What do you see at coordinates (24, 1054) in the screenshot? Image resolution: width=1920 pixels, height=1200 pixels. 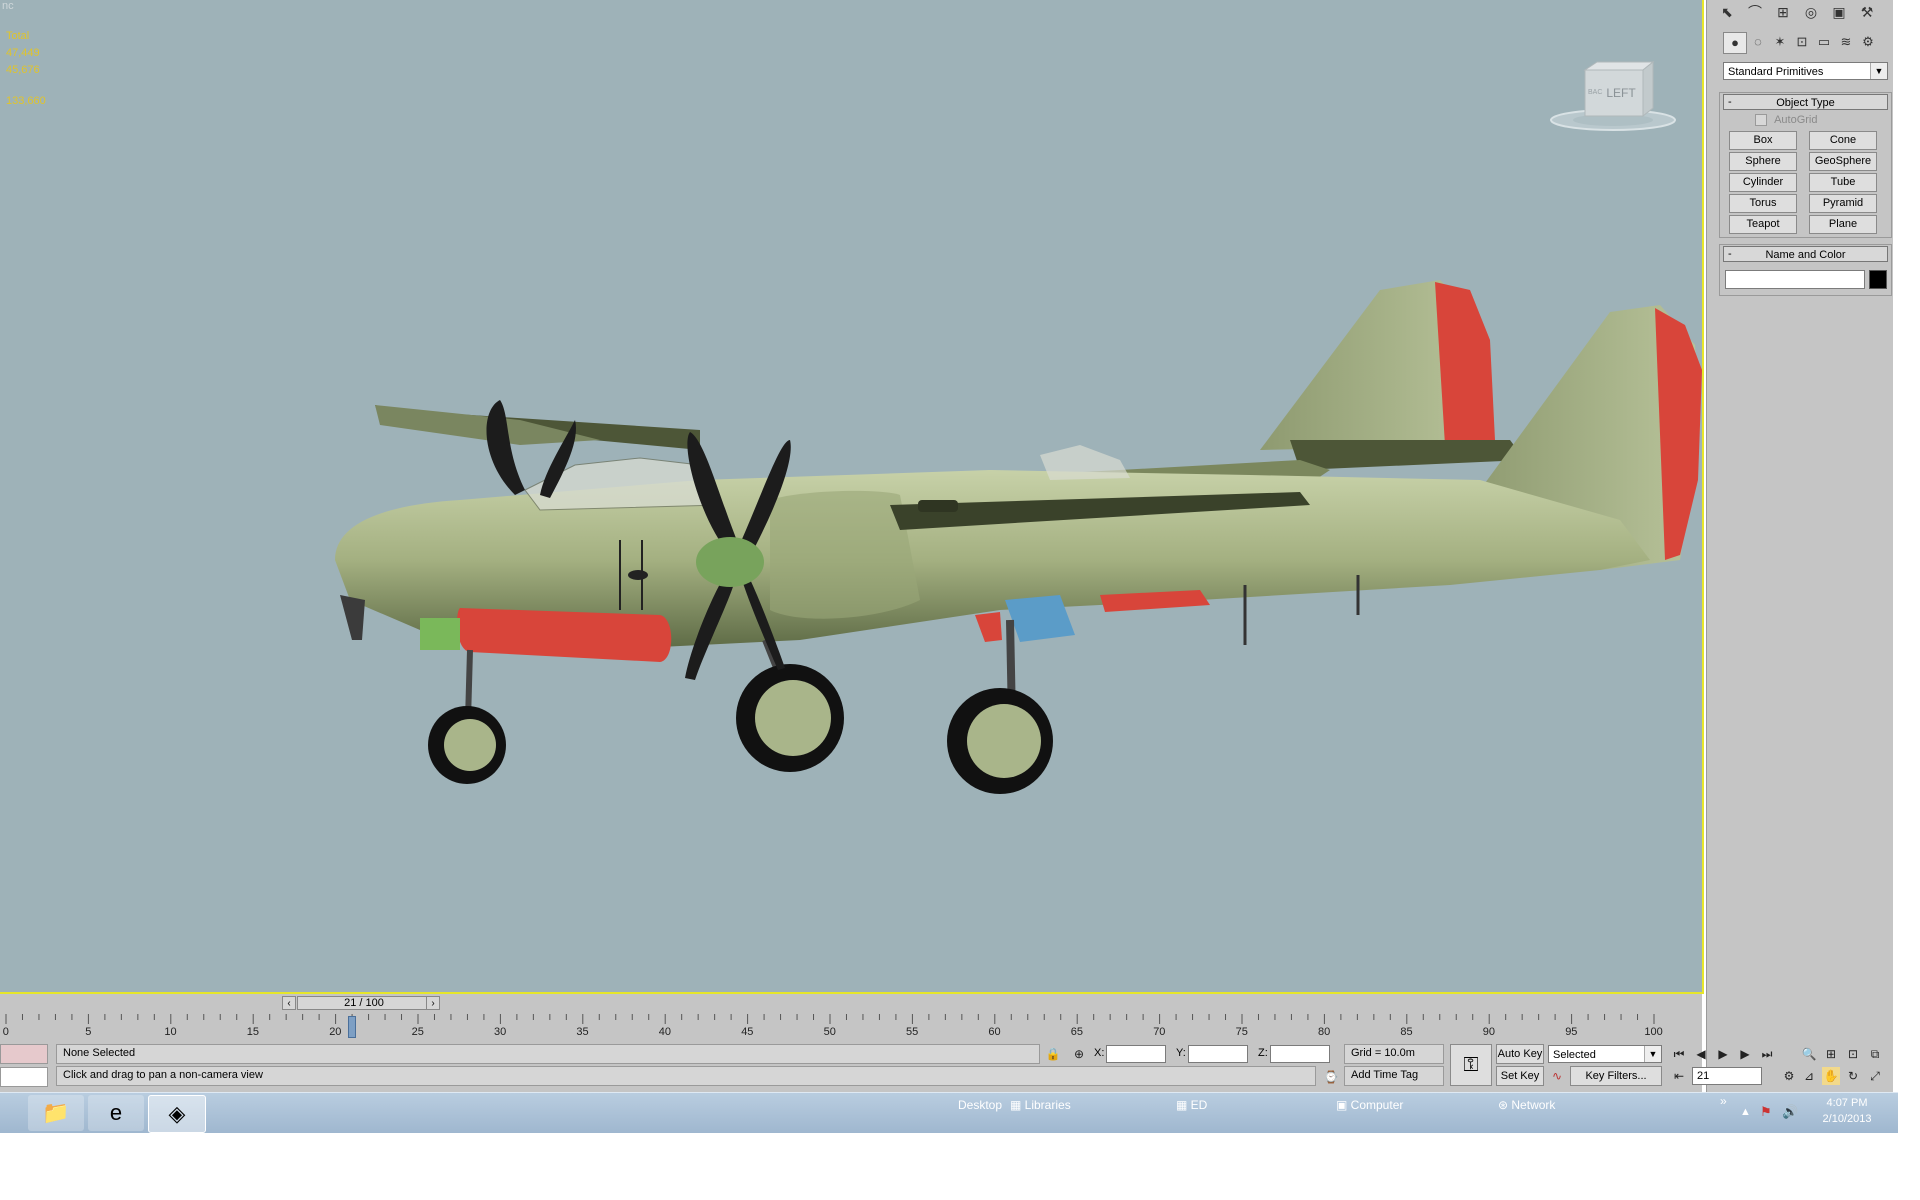 I see `maxscript-listener` at bounding box center [24, 1054].